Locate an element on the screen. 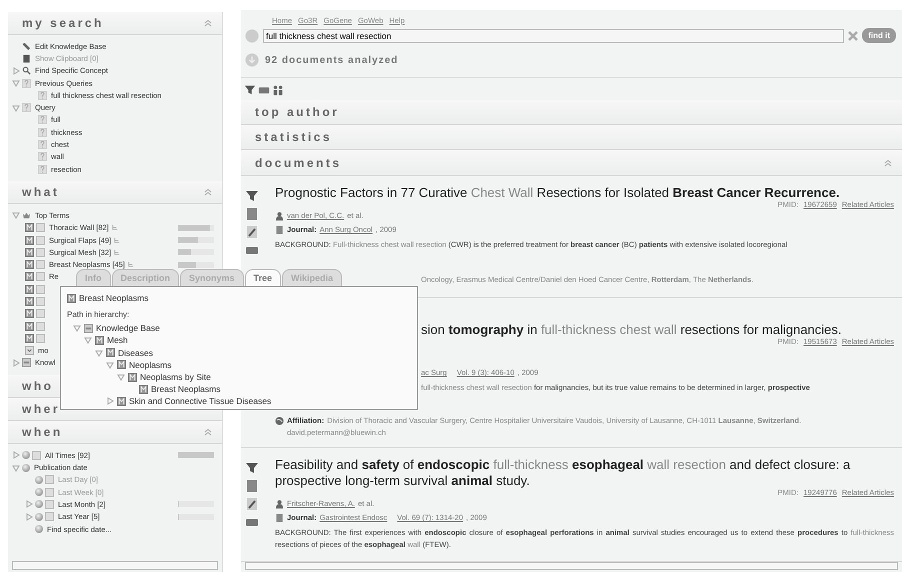  documents-count: 92 documents analyzed is located at coordinates (331, 60).